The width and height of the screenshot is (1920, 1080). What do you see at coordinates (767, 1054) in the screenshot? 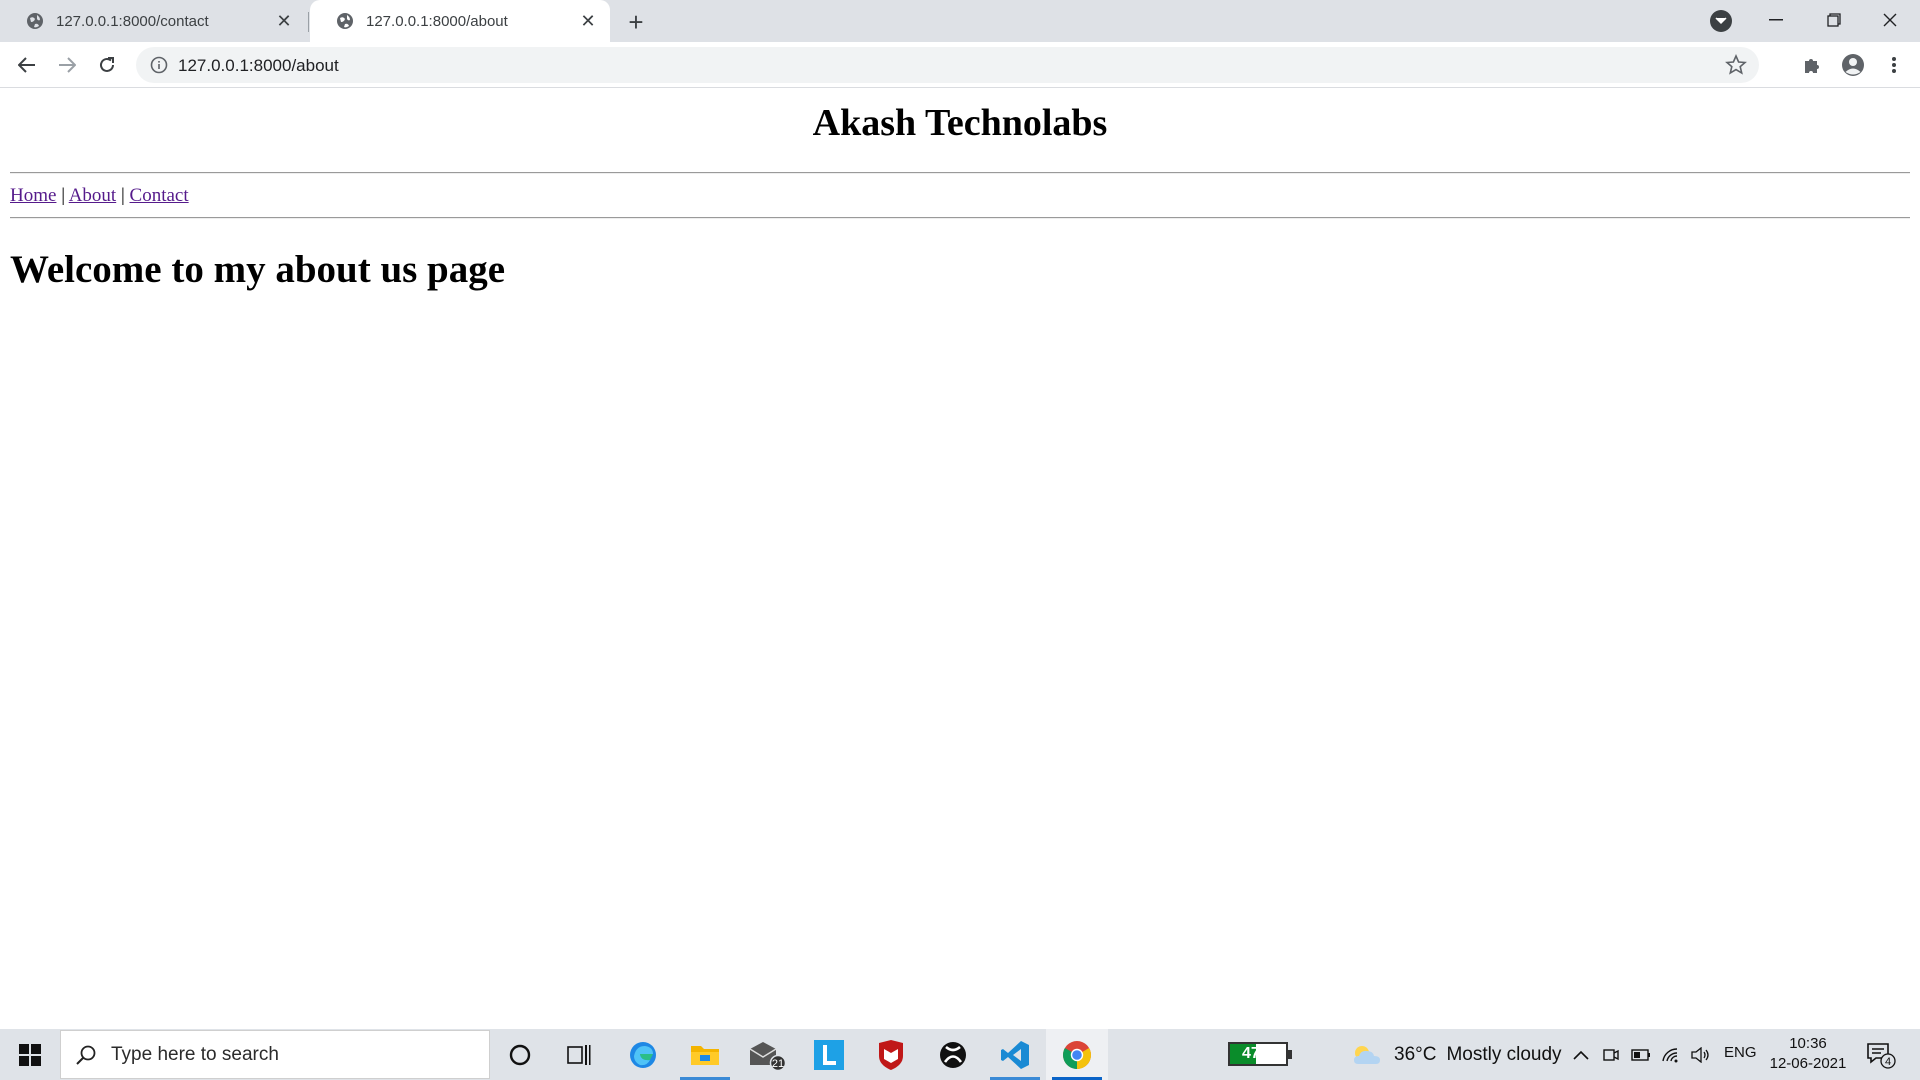
I see `mail-icon: 21` at bounding box center [767, 1054].